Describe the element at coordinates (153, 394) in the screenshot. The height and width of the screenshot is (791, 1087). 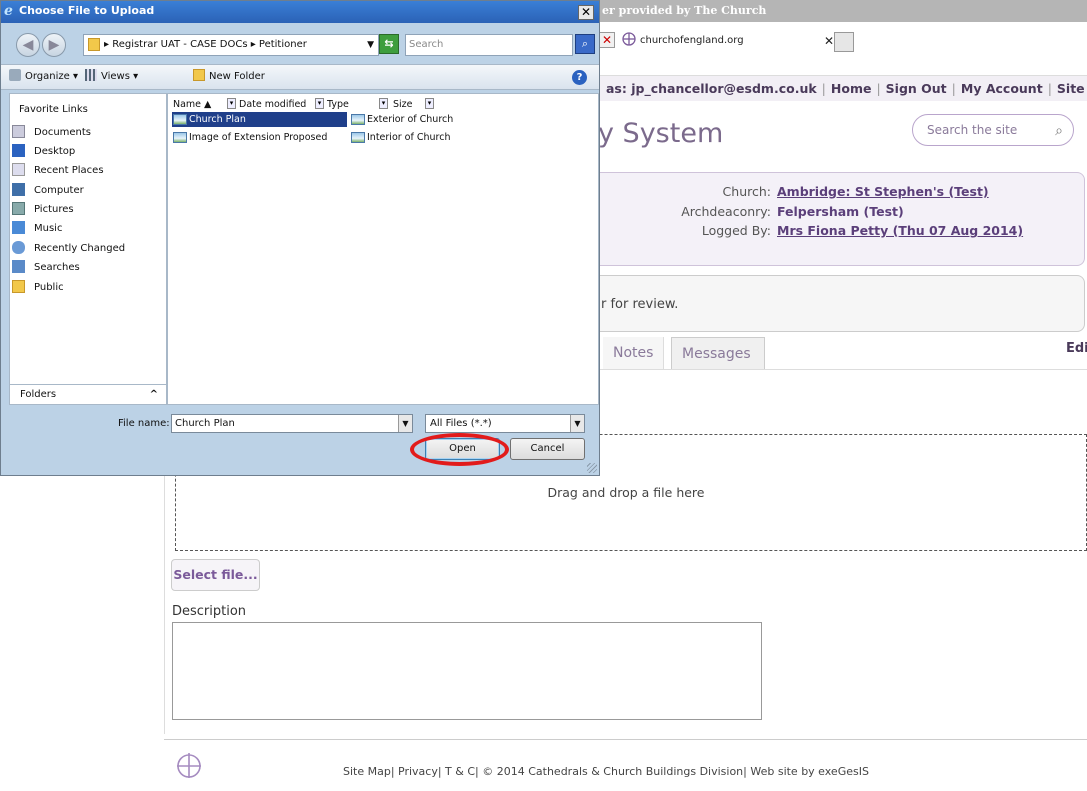
I see `chevron-up-icon: ^` at that location.